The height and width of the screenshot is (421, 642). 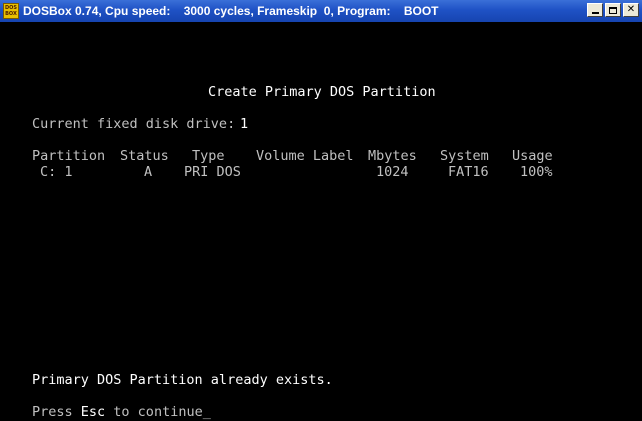 I want to click on window-controls: ✕, so click(x=612, y=10).